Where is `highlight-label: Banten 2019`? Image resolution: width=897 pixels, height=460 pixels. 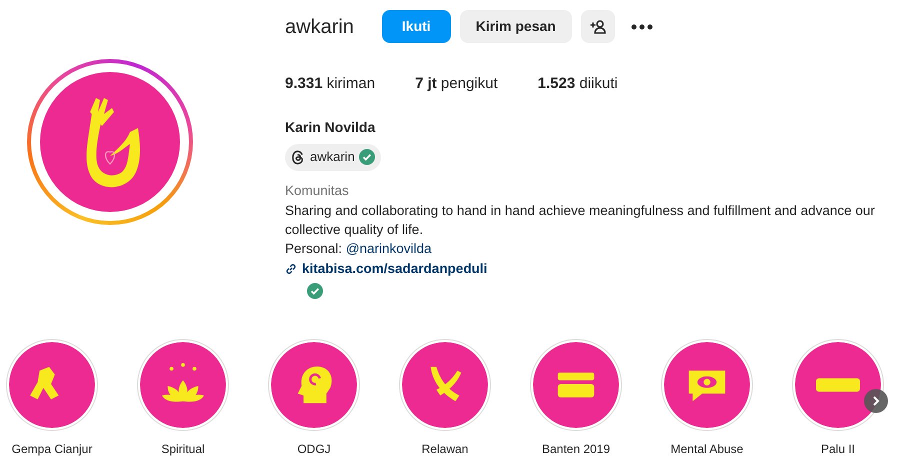
highlight-label: Banten 2019 is located at coordinates (576, 449).